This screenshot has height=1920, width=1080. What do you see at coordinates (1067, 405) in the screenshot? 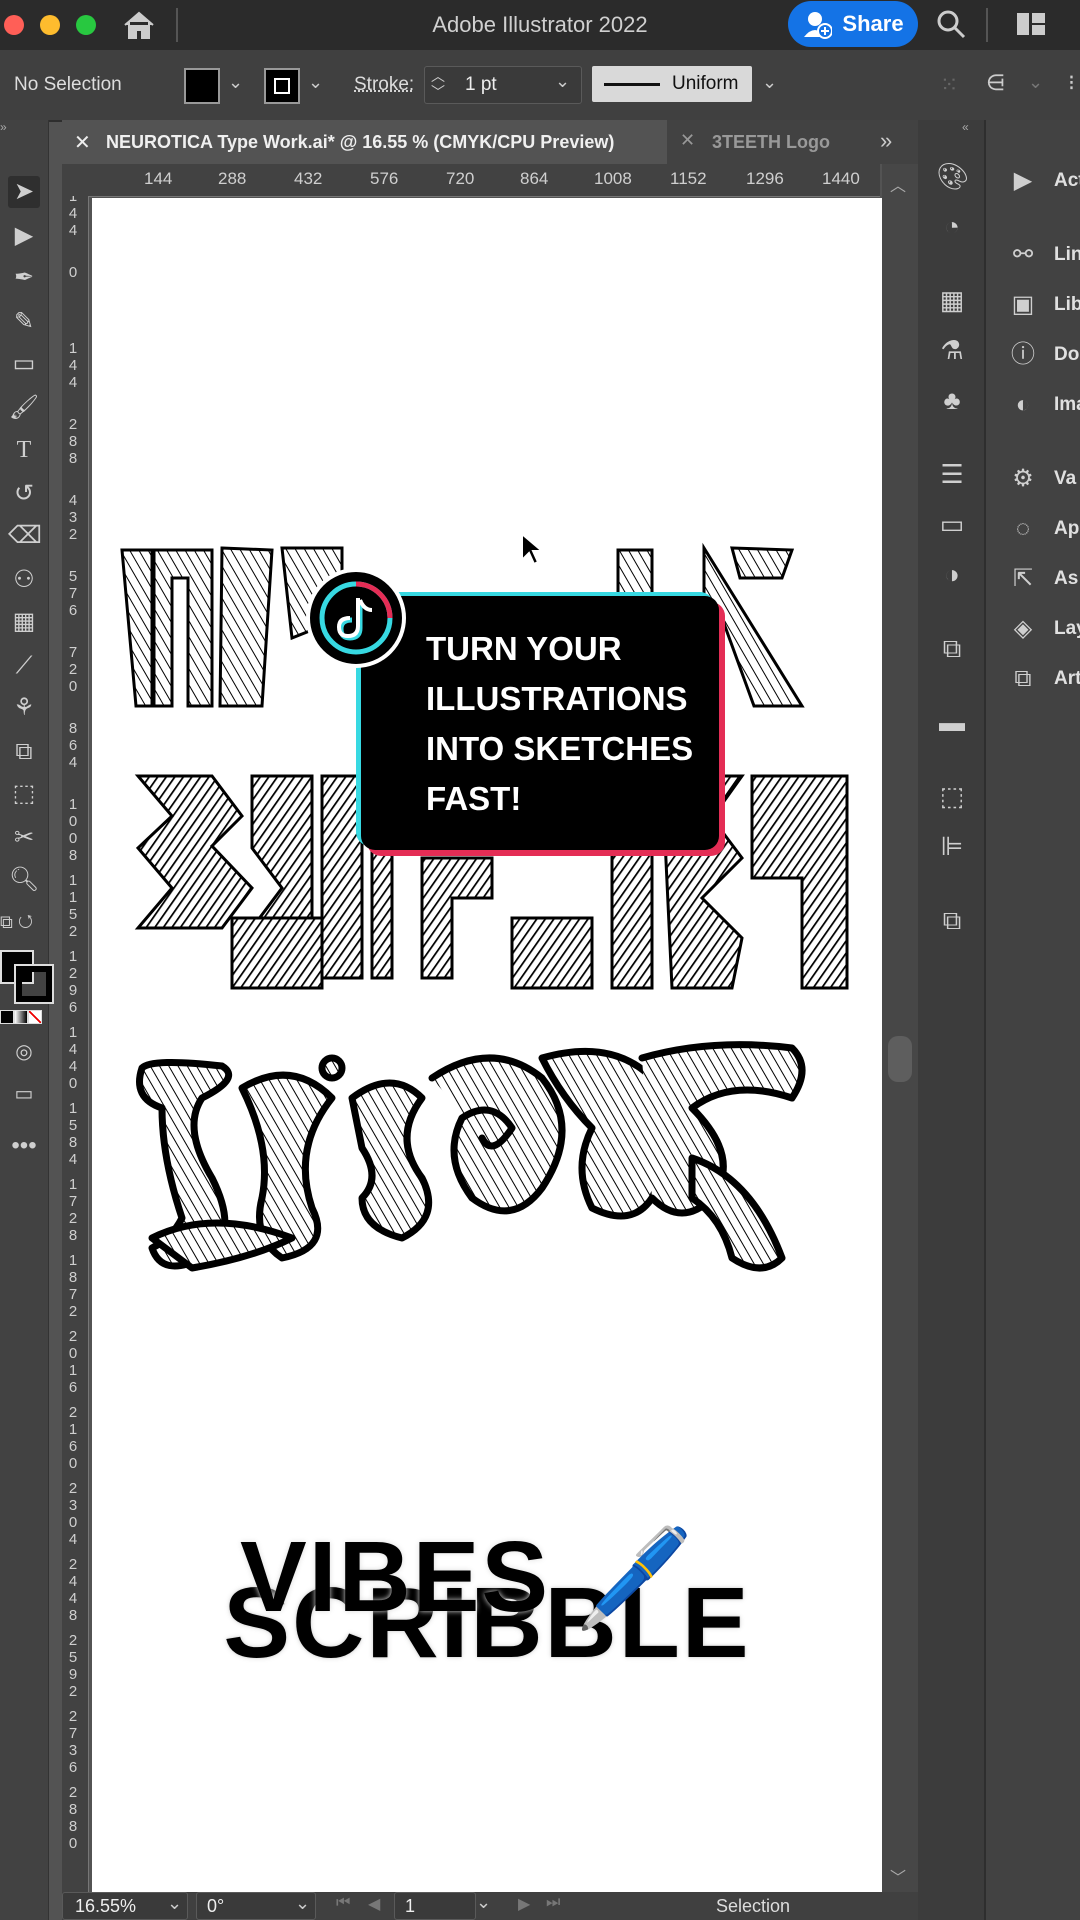
I see `panel-label: Ima` at bounding box center [1067, 405].